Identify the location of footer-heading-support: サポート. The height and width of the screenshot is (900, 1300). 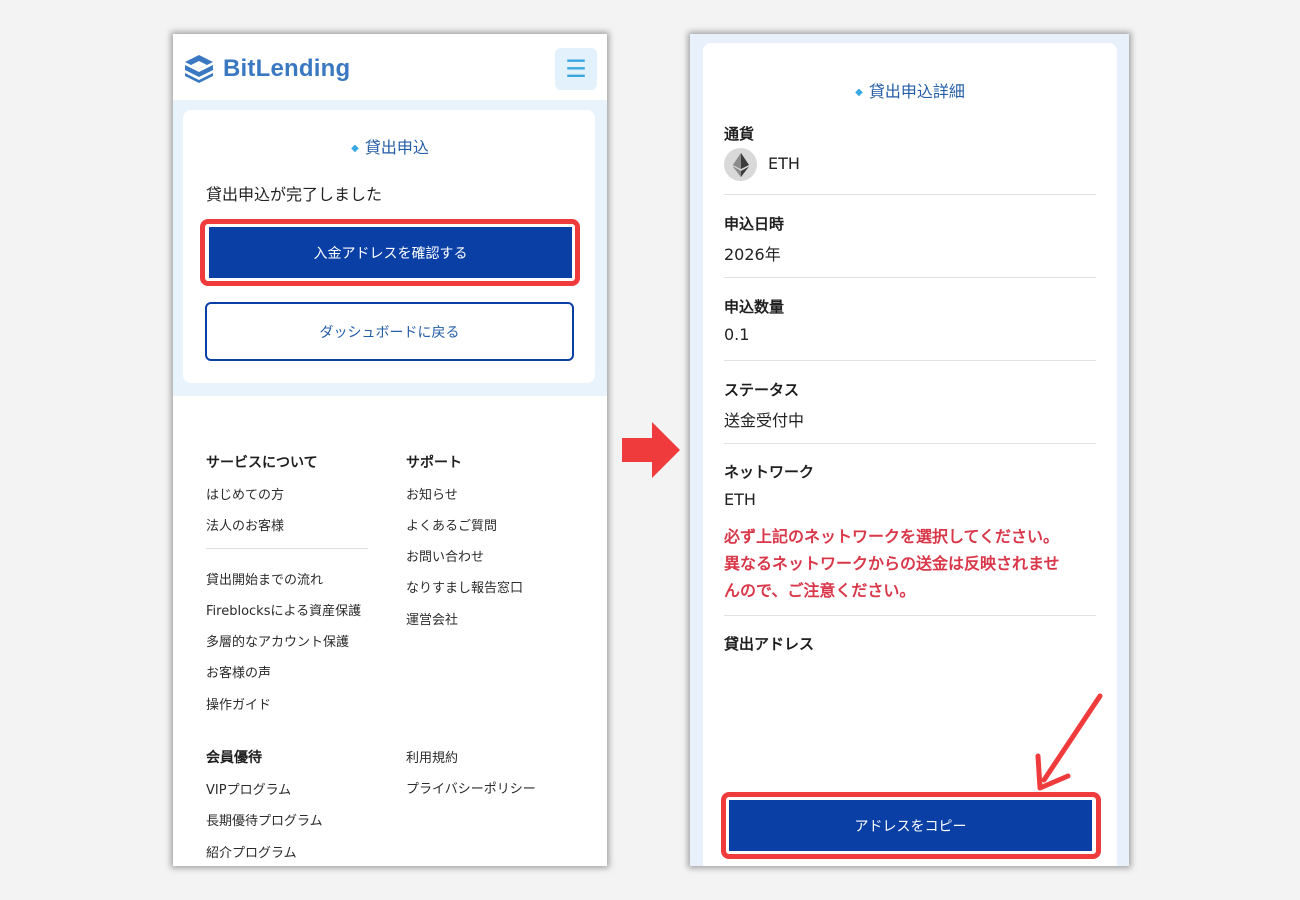
(434, 463).